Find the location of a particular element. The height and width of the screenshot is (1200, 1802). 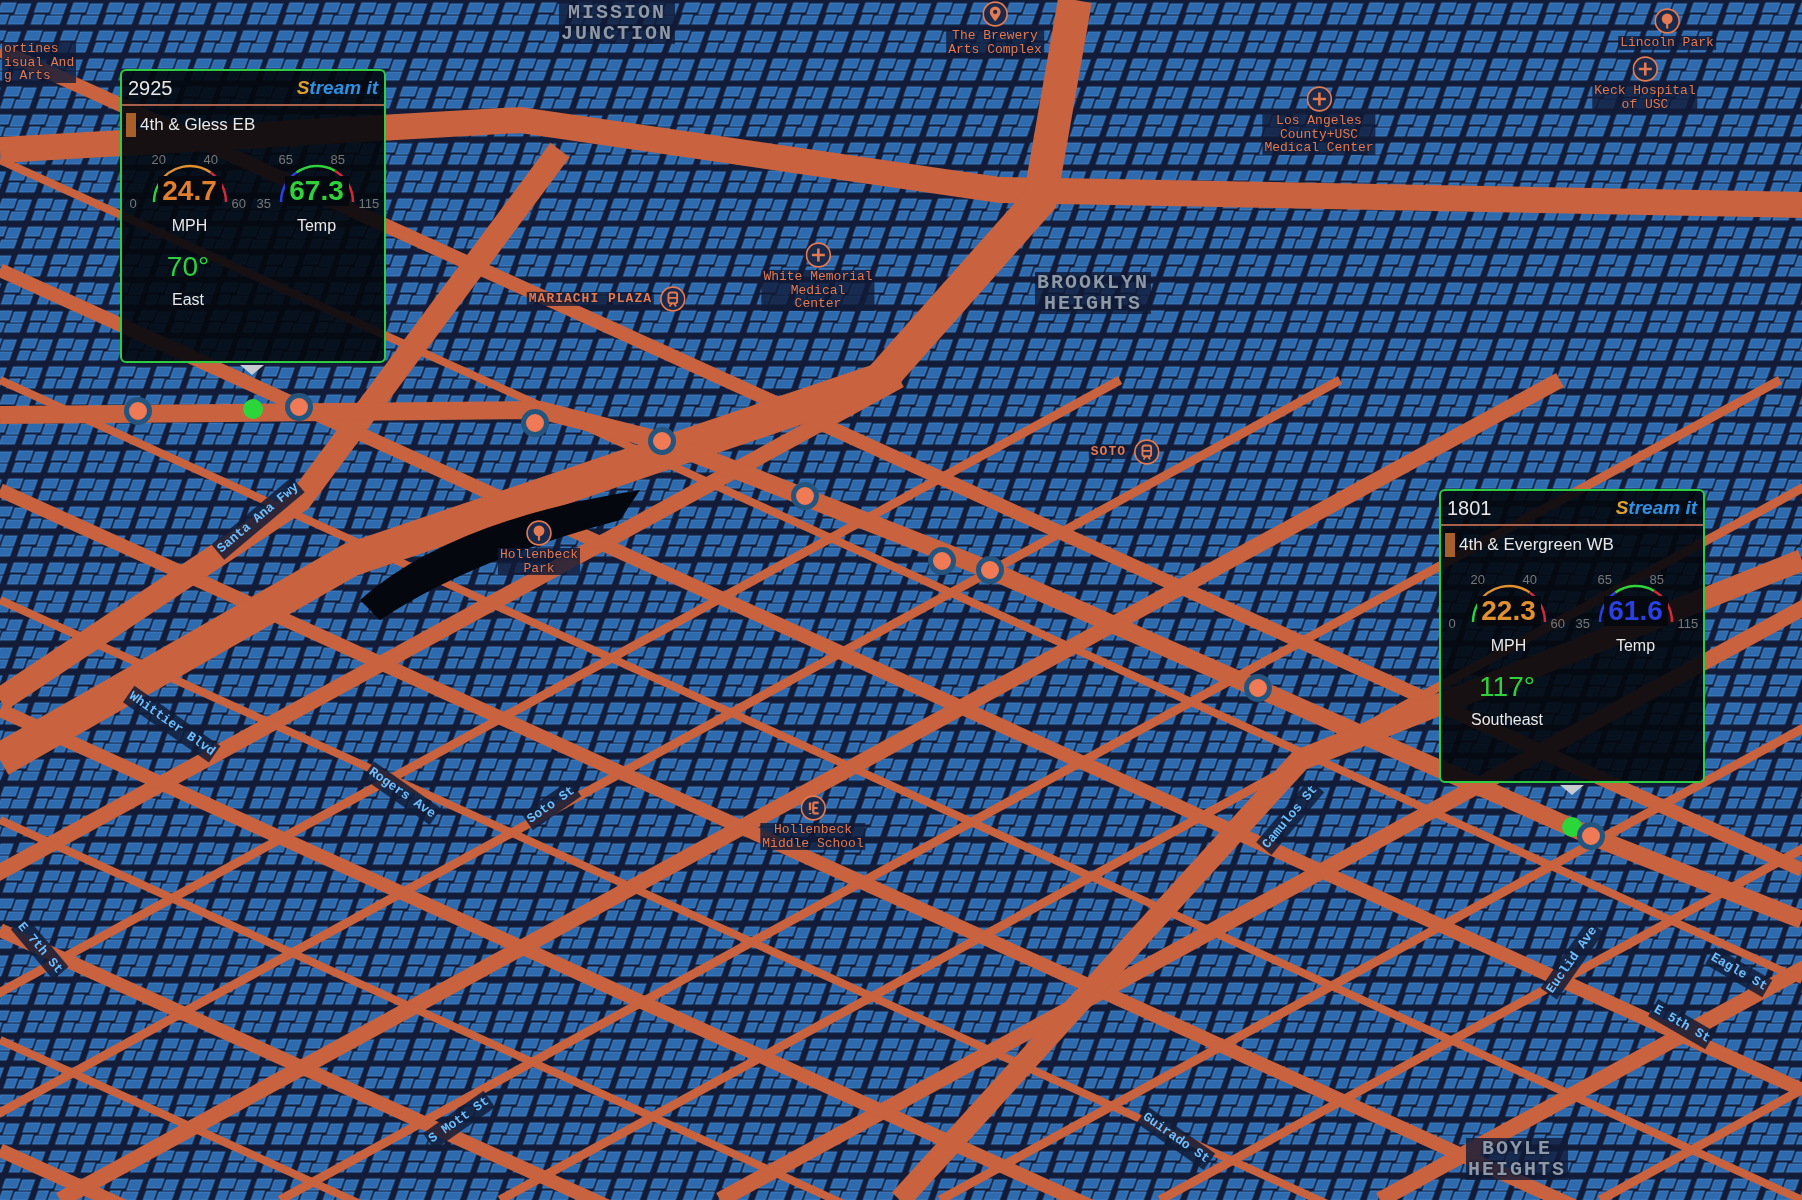

direction-label: Southeast is located at coordinates (1507, 719).